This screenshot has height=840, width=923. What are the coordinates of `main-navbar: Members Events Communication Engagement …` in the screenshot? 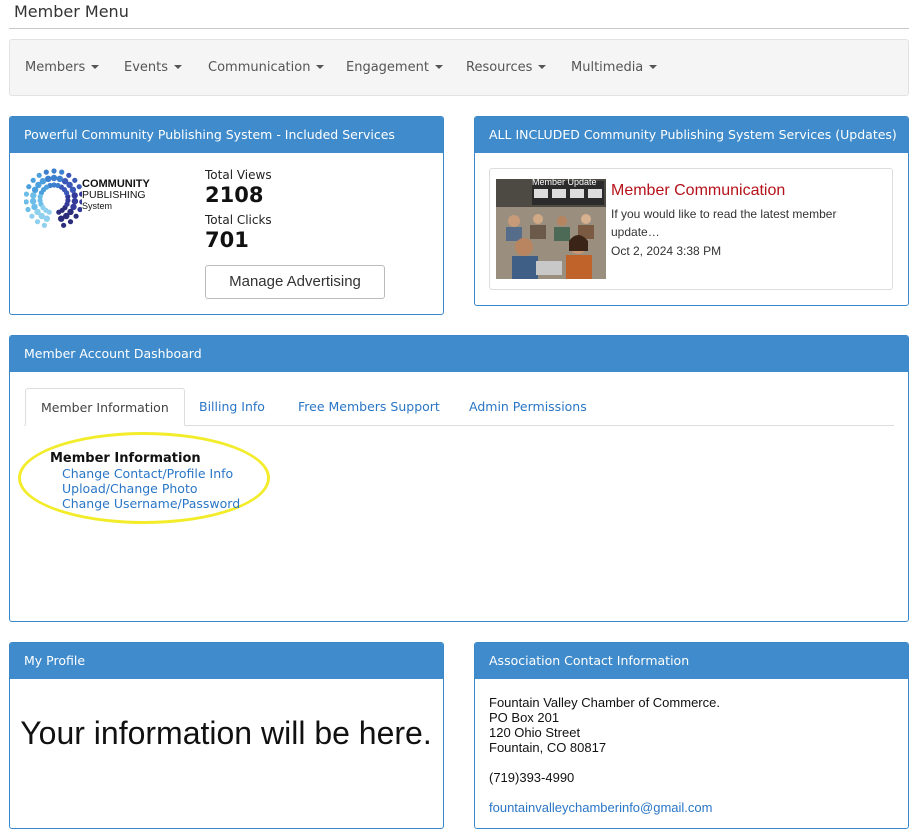 It's located at (459, 67).